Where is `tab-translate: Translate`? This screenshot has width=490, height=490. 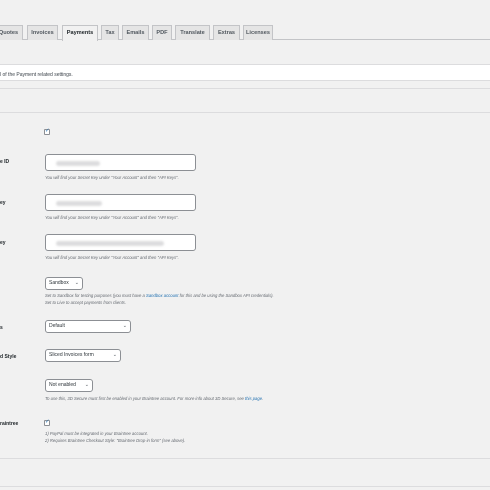 tab-translate: Translate is located at coordinates (192, 32).